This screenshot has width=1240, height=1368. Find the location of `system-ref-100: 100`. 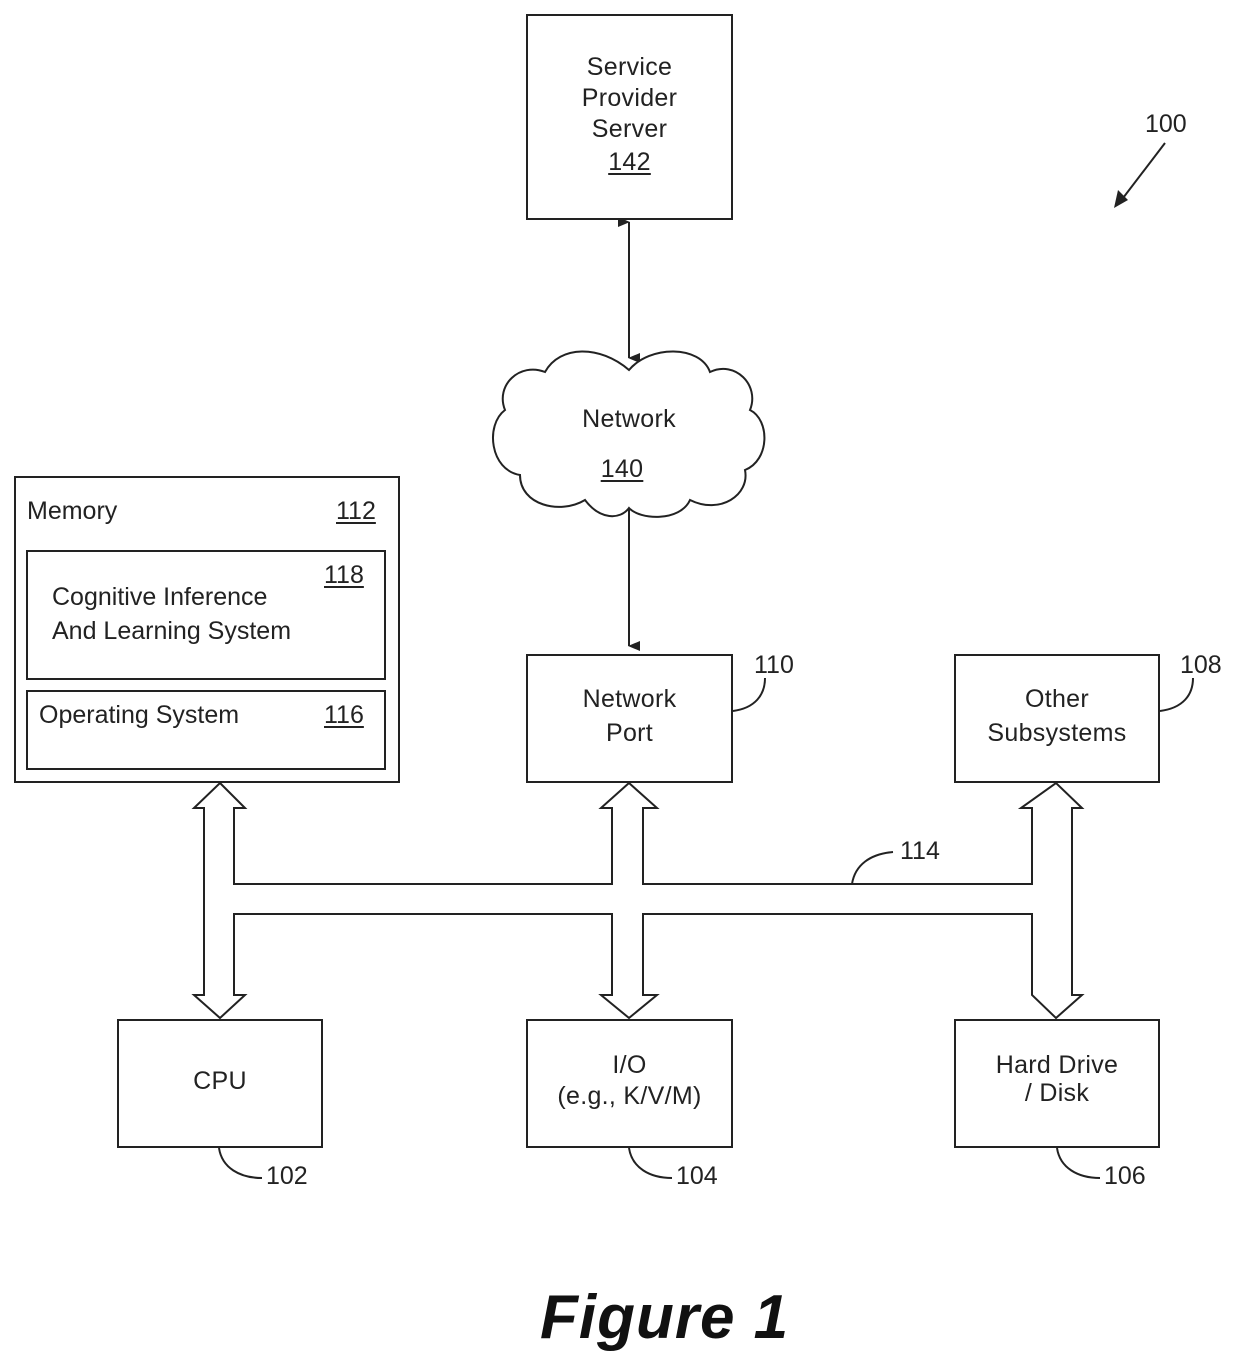

system-ref-100: 100 is located at coordinates (1166, 124).